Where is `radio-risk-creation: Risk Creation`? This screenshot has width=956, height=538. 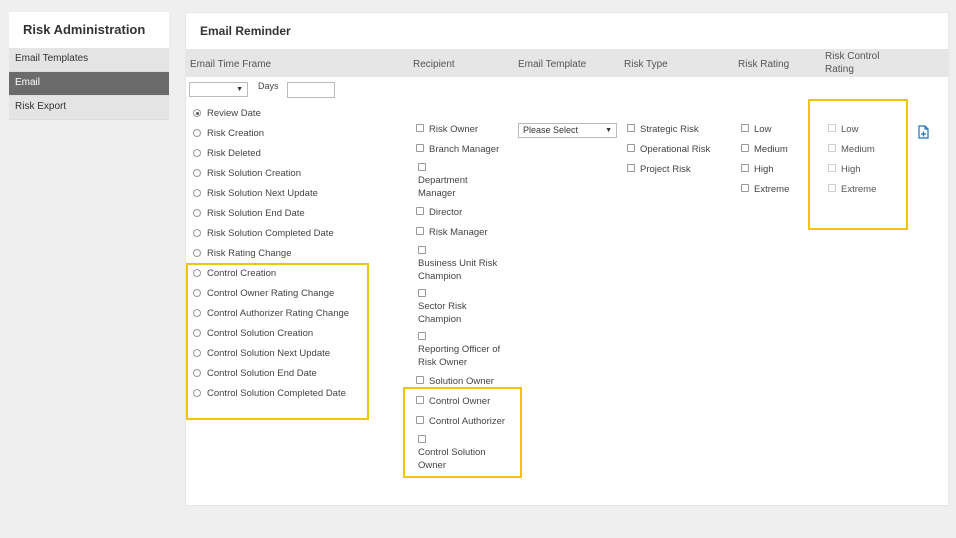
radio-risk-creation: Risk Creation is located at coordinates (228, 133).